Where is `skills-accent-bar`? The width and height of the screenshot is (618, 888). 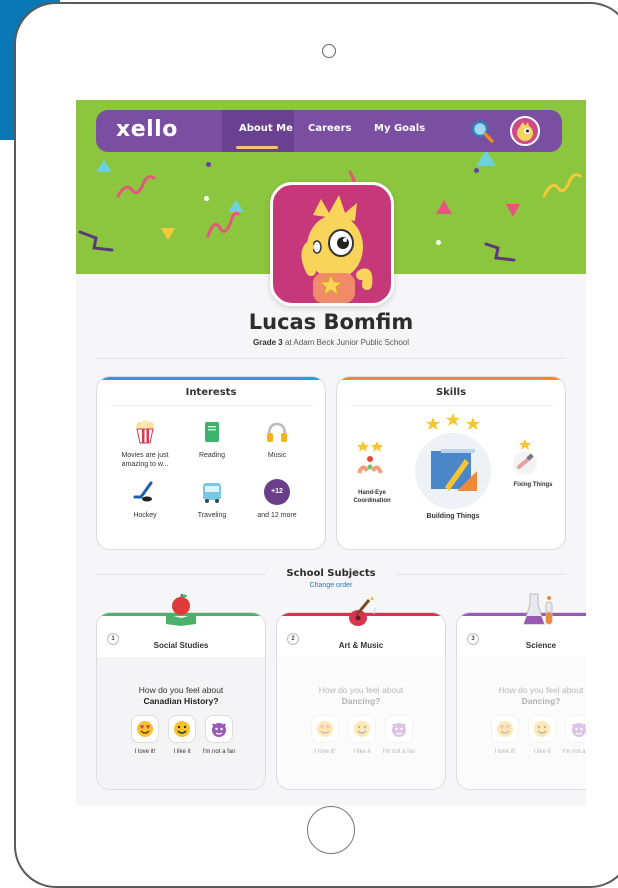 skills-accent-bar is located at coordinates (451, 378).